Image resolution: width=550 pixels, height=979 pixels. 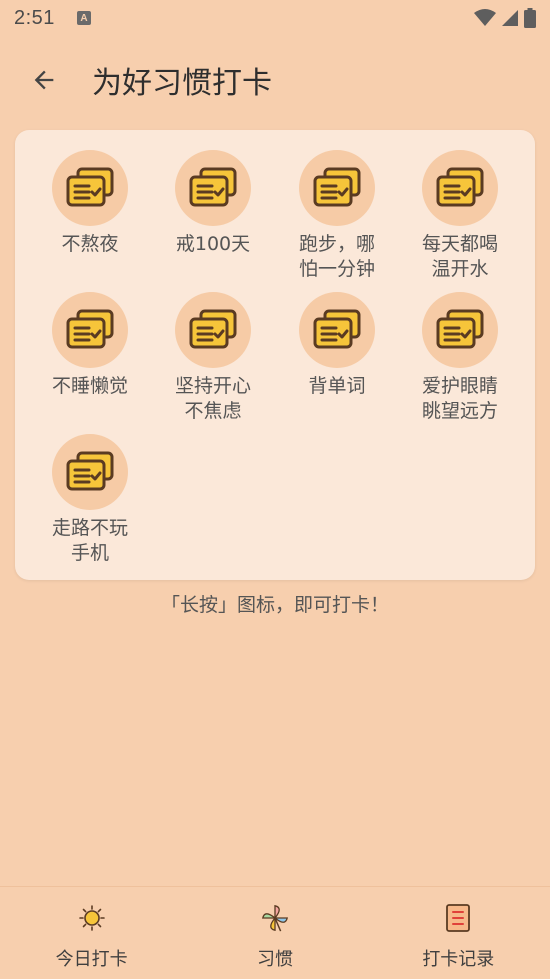 I want to click on habit-item: 爱护眼睛眺望远方, so click(x=460, y=358).